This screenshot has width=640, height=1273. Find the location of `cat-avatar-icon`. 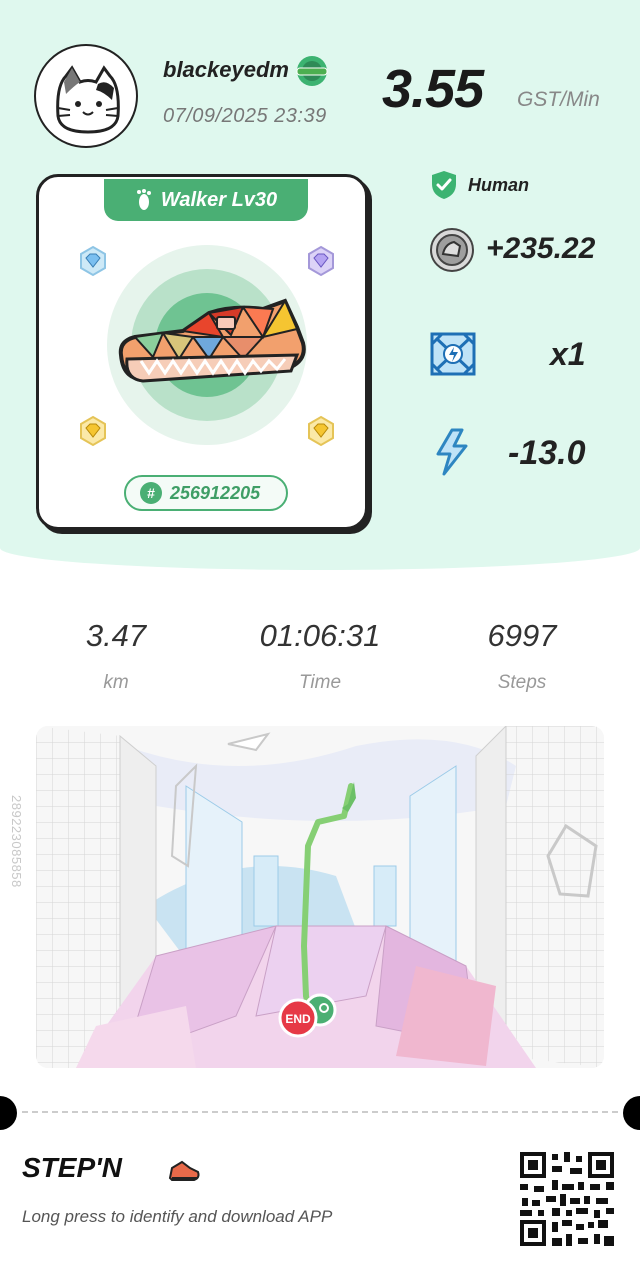

cat-avatar-icon is located at coordinates (88, 99).